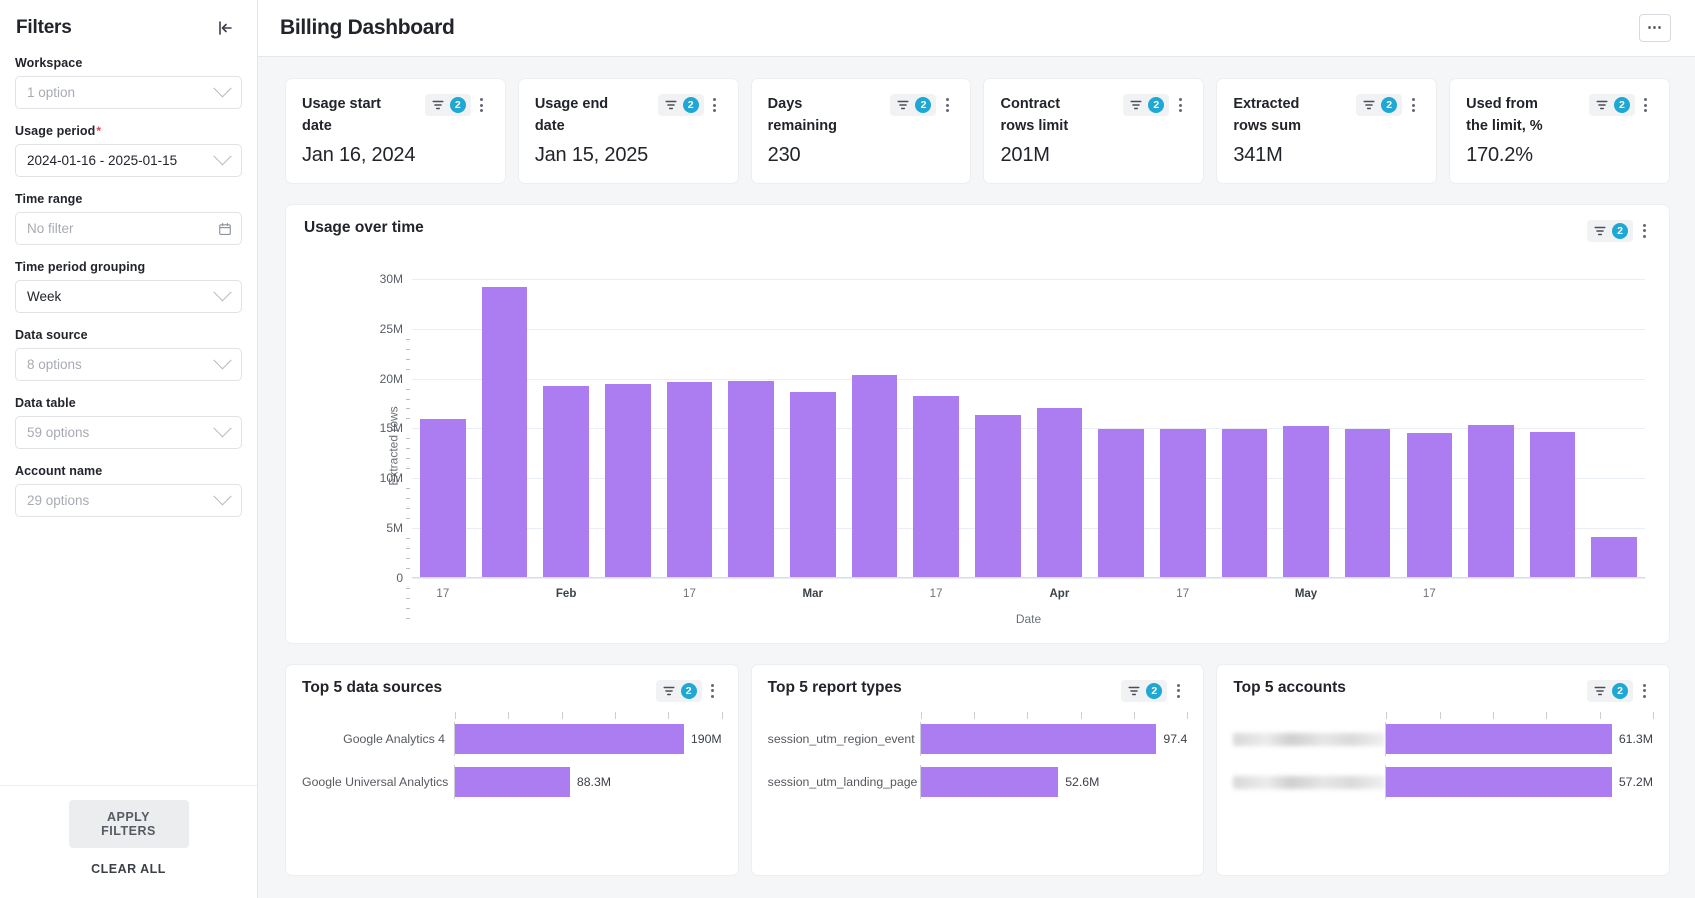 The height and width of the screenshot is (898, 1695). I want to click on y-axis-tick: 30M, so click(391, 278).